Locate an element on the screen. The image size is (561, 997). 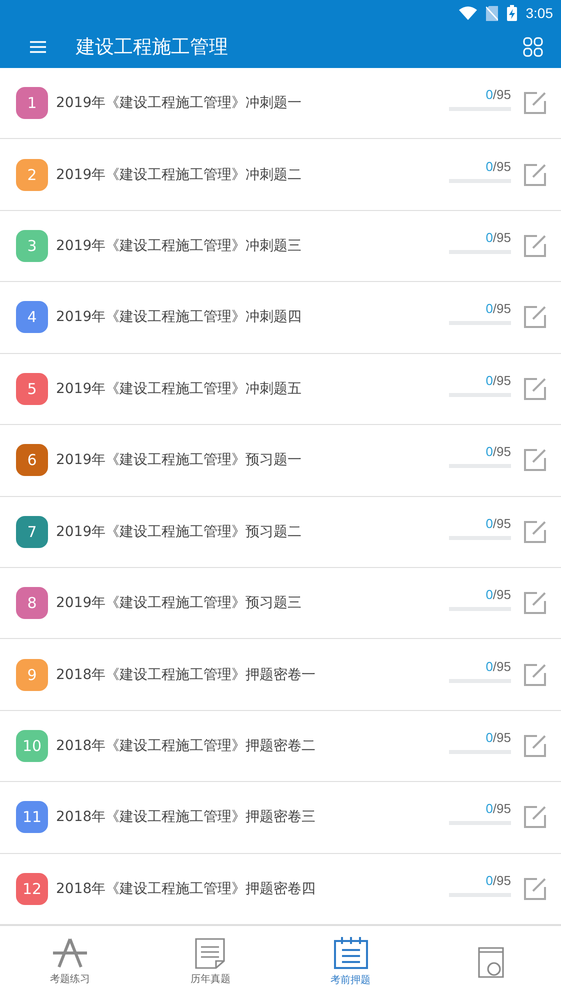
paper-item: 6 2019年《建设工程施工管理》预习题一 0/95 is located at coordinates (280, 461).